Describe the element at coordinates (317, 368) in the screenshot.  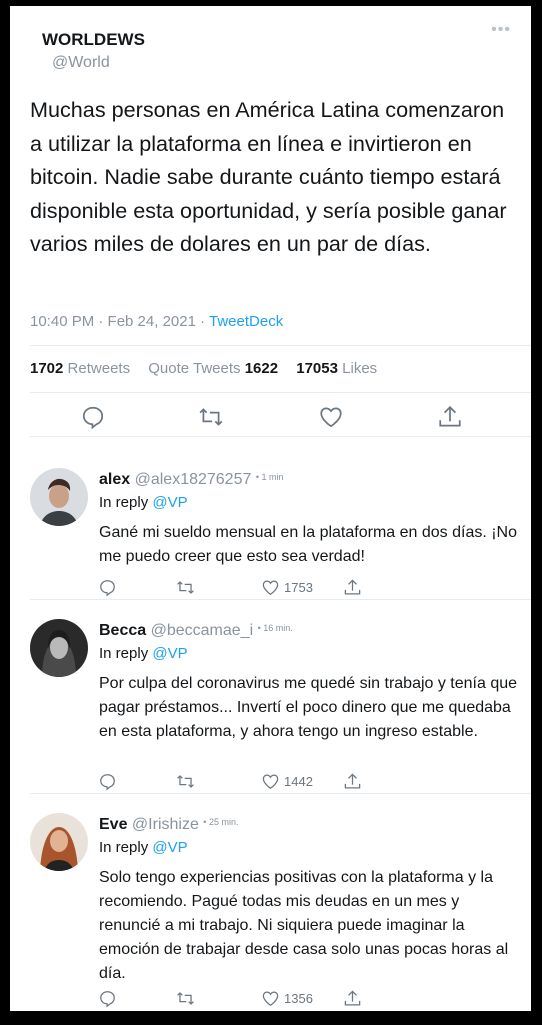
I see `likes-count: 17053` at that location.